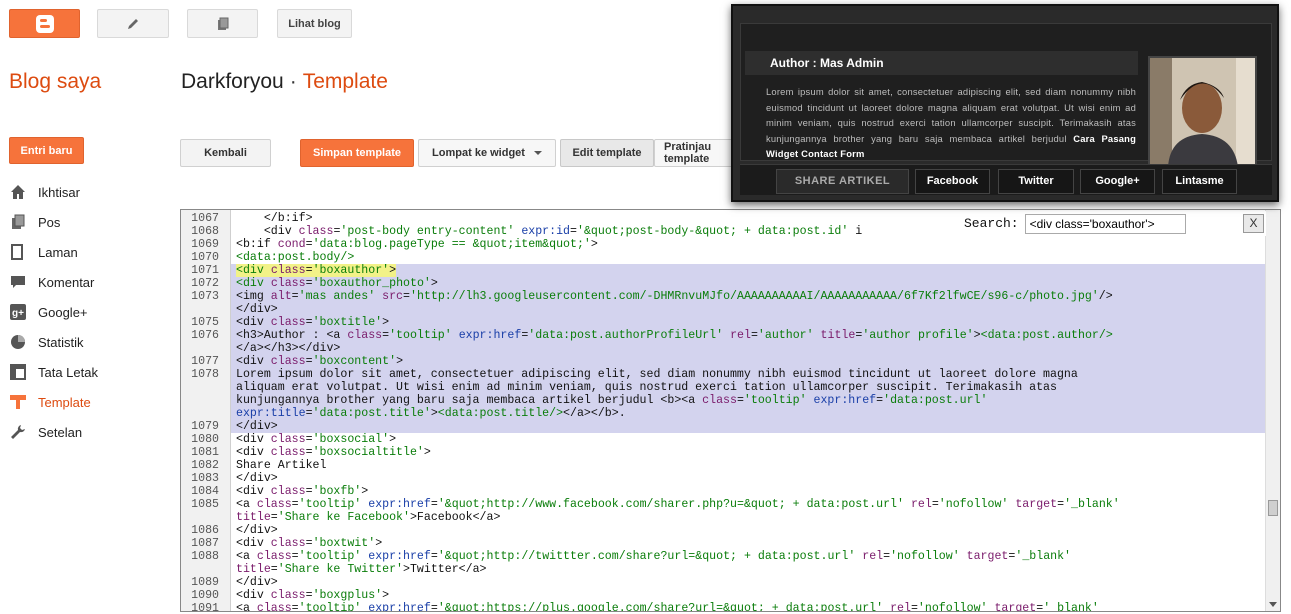 The height and width of the screenshot is (614, 1291). I want to click on new-post-pencil-button, so click(133, 23).